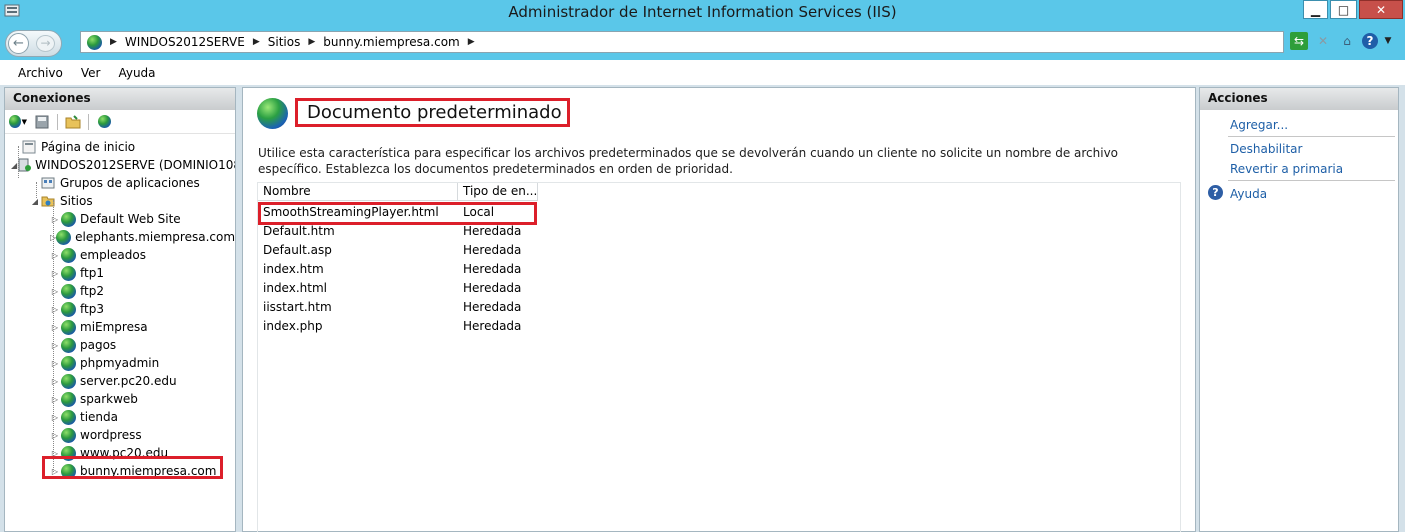 This screenshot has width=1405, height=532. What do you see at coordinates (29, 147) in the screenshot?
I see `start-page-icon` at bounding box center [29, 147].